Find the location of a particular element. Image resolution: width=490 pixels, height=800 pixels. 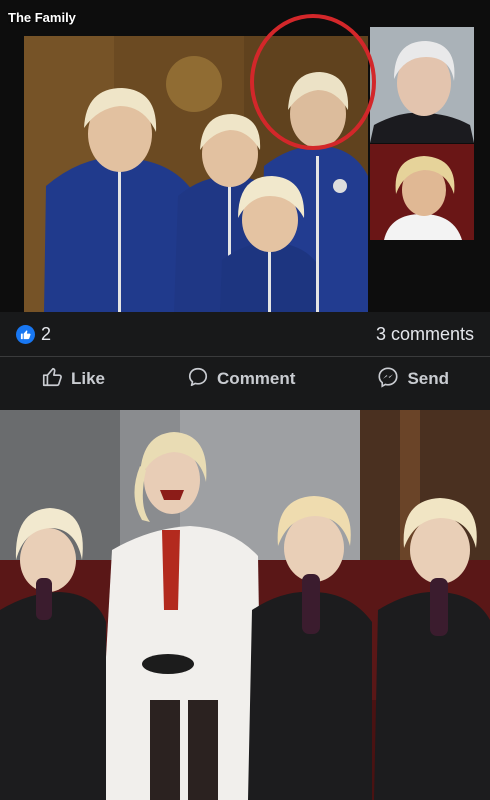

comments-count: 3 comments is located at coordinates (425, 334).